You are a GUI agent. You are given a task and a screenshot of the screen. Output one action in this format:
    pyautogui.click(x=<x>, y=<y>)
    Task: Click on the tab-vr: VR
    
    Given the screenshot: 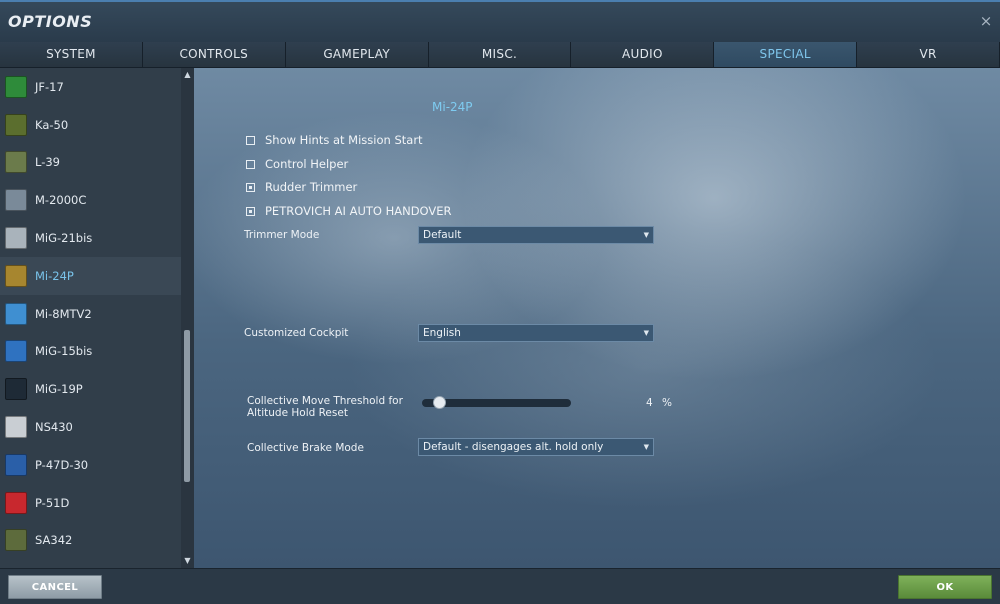 What is the action you would take?
    pyautogui.click(x=928, y=55)
    